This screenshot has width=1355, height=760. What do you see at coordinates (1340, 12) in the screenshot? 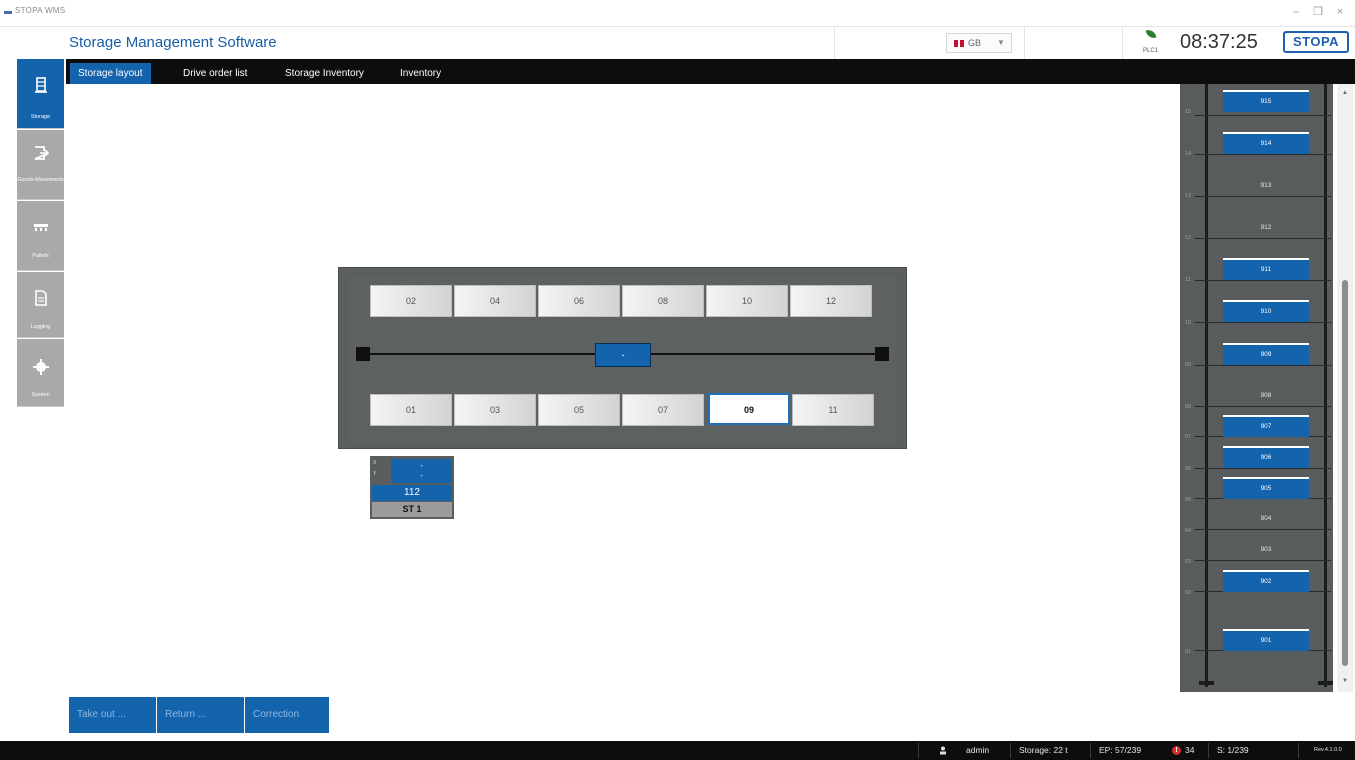
I see `close-button: ×` at bounding box center [1340, 12].